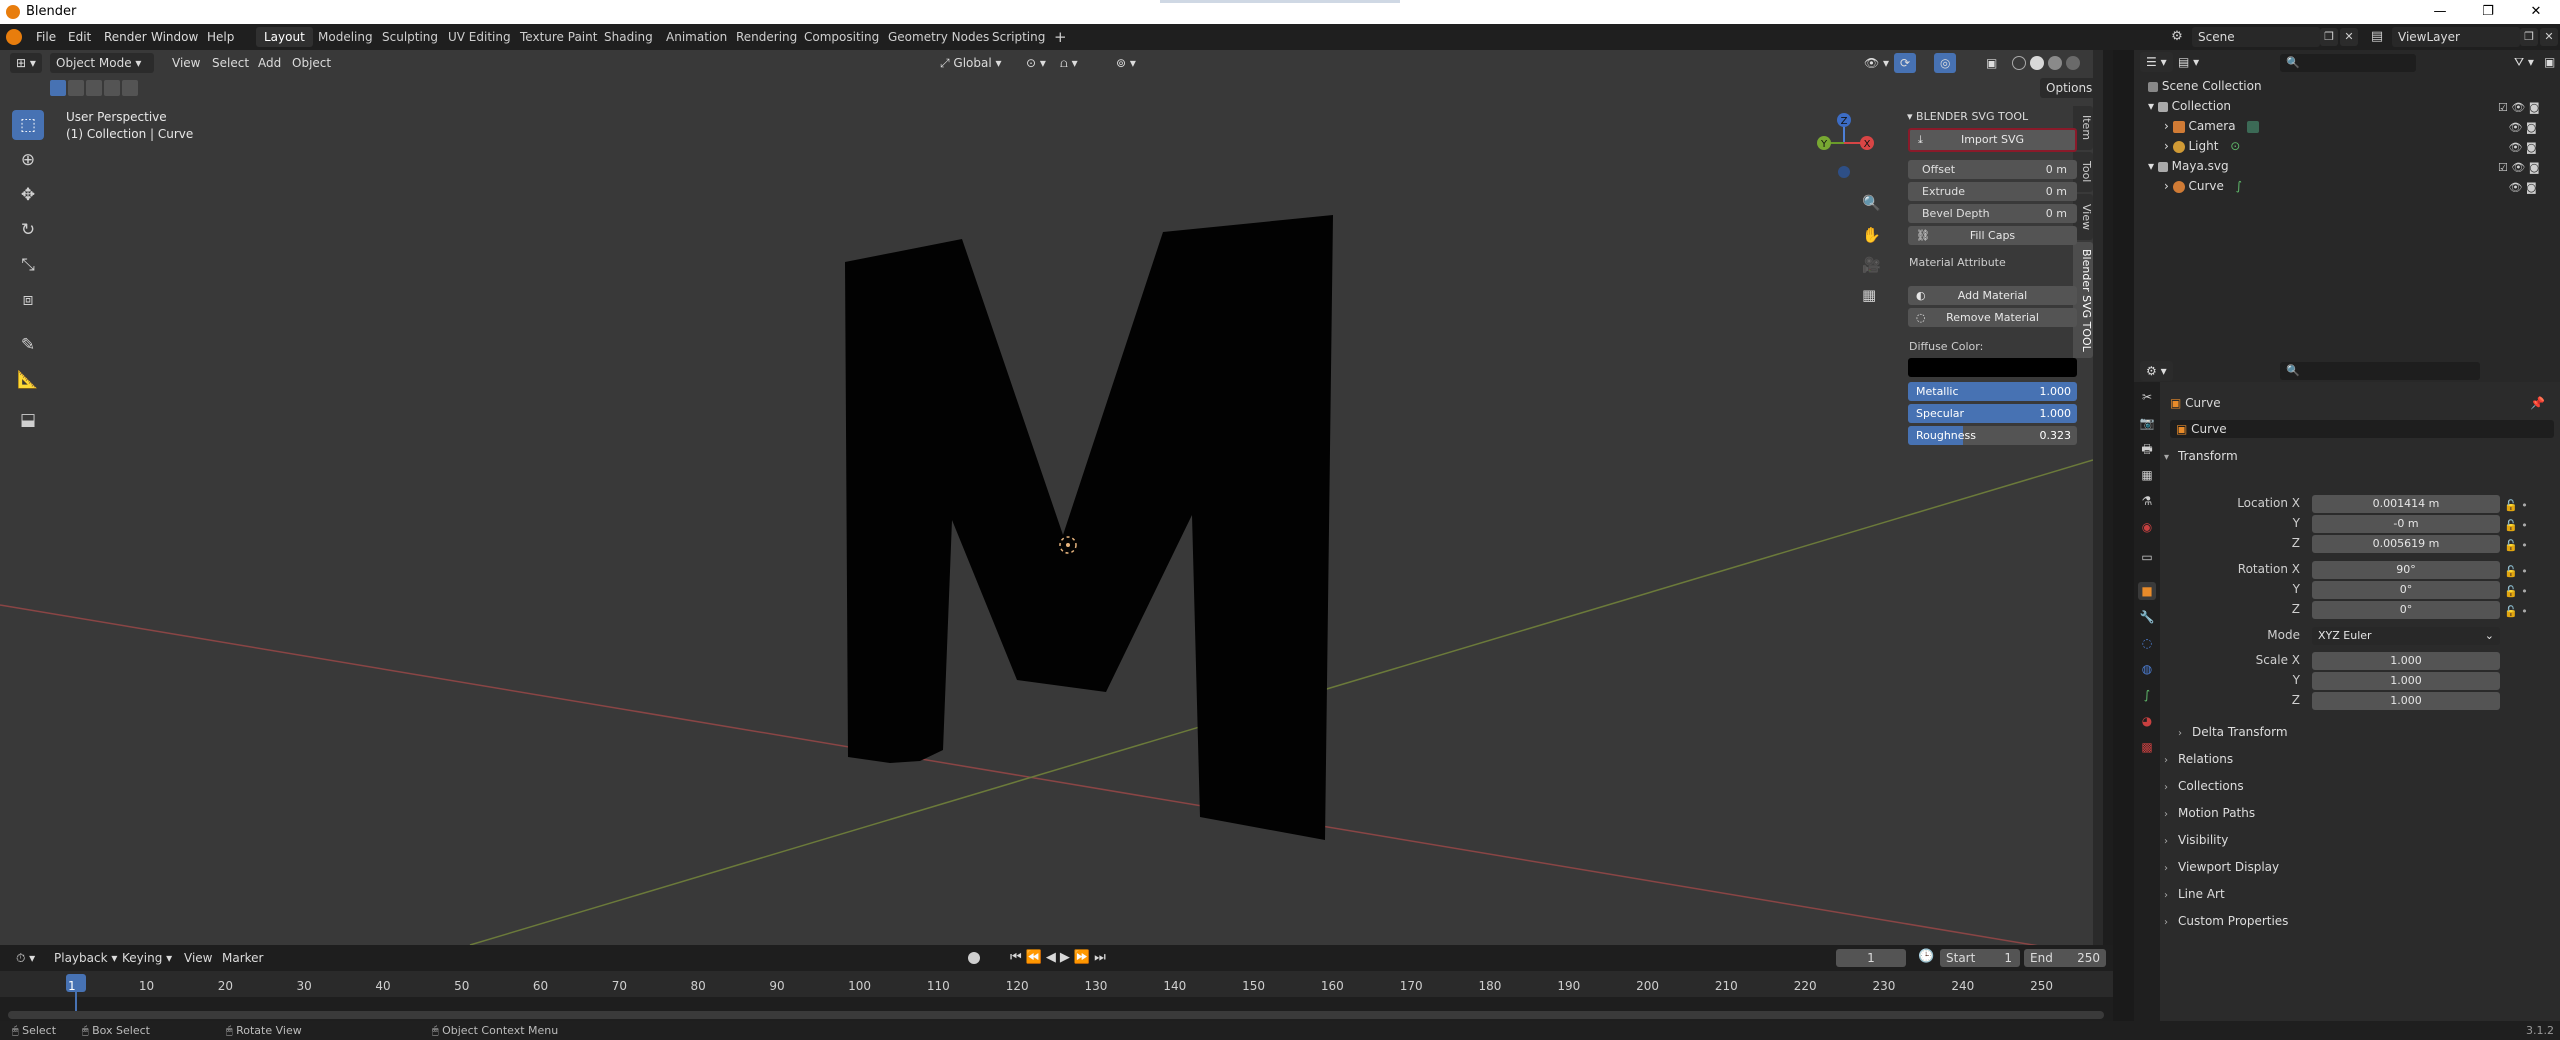 The width and height of the screenshot is (2560, 1040). Describe the element at coordinates (147, 958) in the screenshot. I see `timeline-menu-keying: Keying ▾` at that location.